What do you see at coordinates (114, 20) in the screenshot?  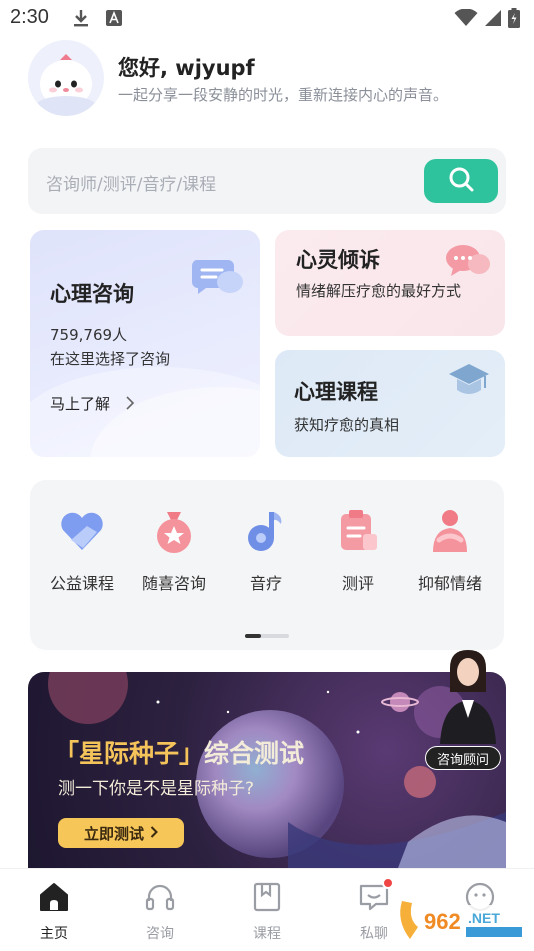 I see `font-a-icon` at bounding box center [114, 20].